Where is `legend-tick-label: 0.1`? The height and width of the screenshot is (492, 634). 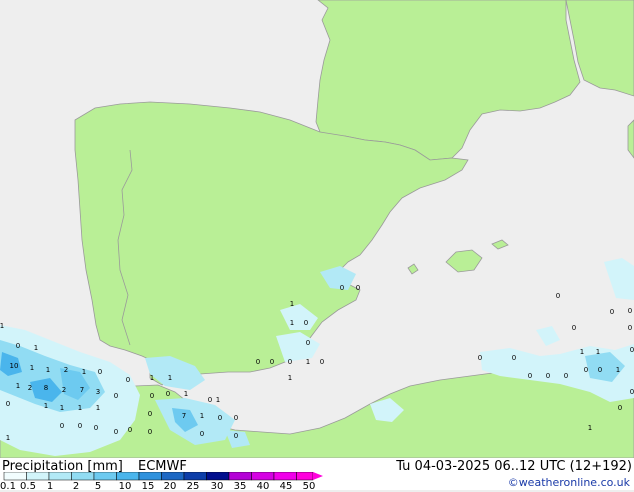 legend-tick-label: 0.1 is located at coordinates (8, 486).